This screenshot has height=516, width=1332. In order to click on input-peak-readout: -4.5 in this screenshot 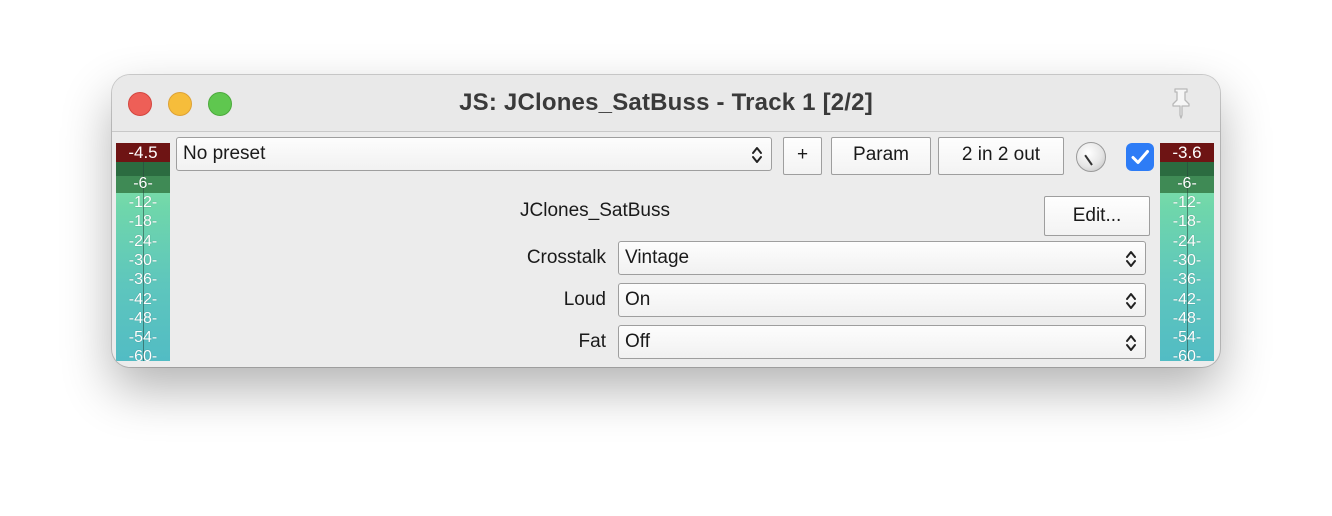, I will do `click(143, 152)`.